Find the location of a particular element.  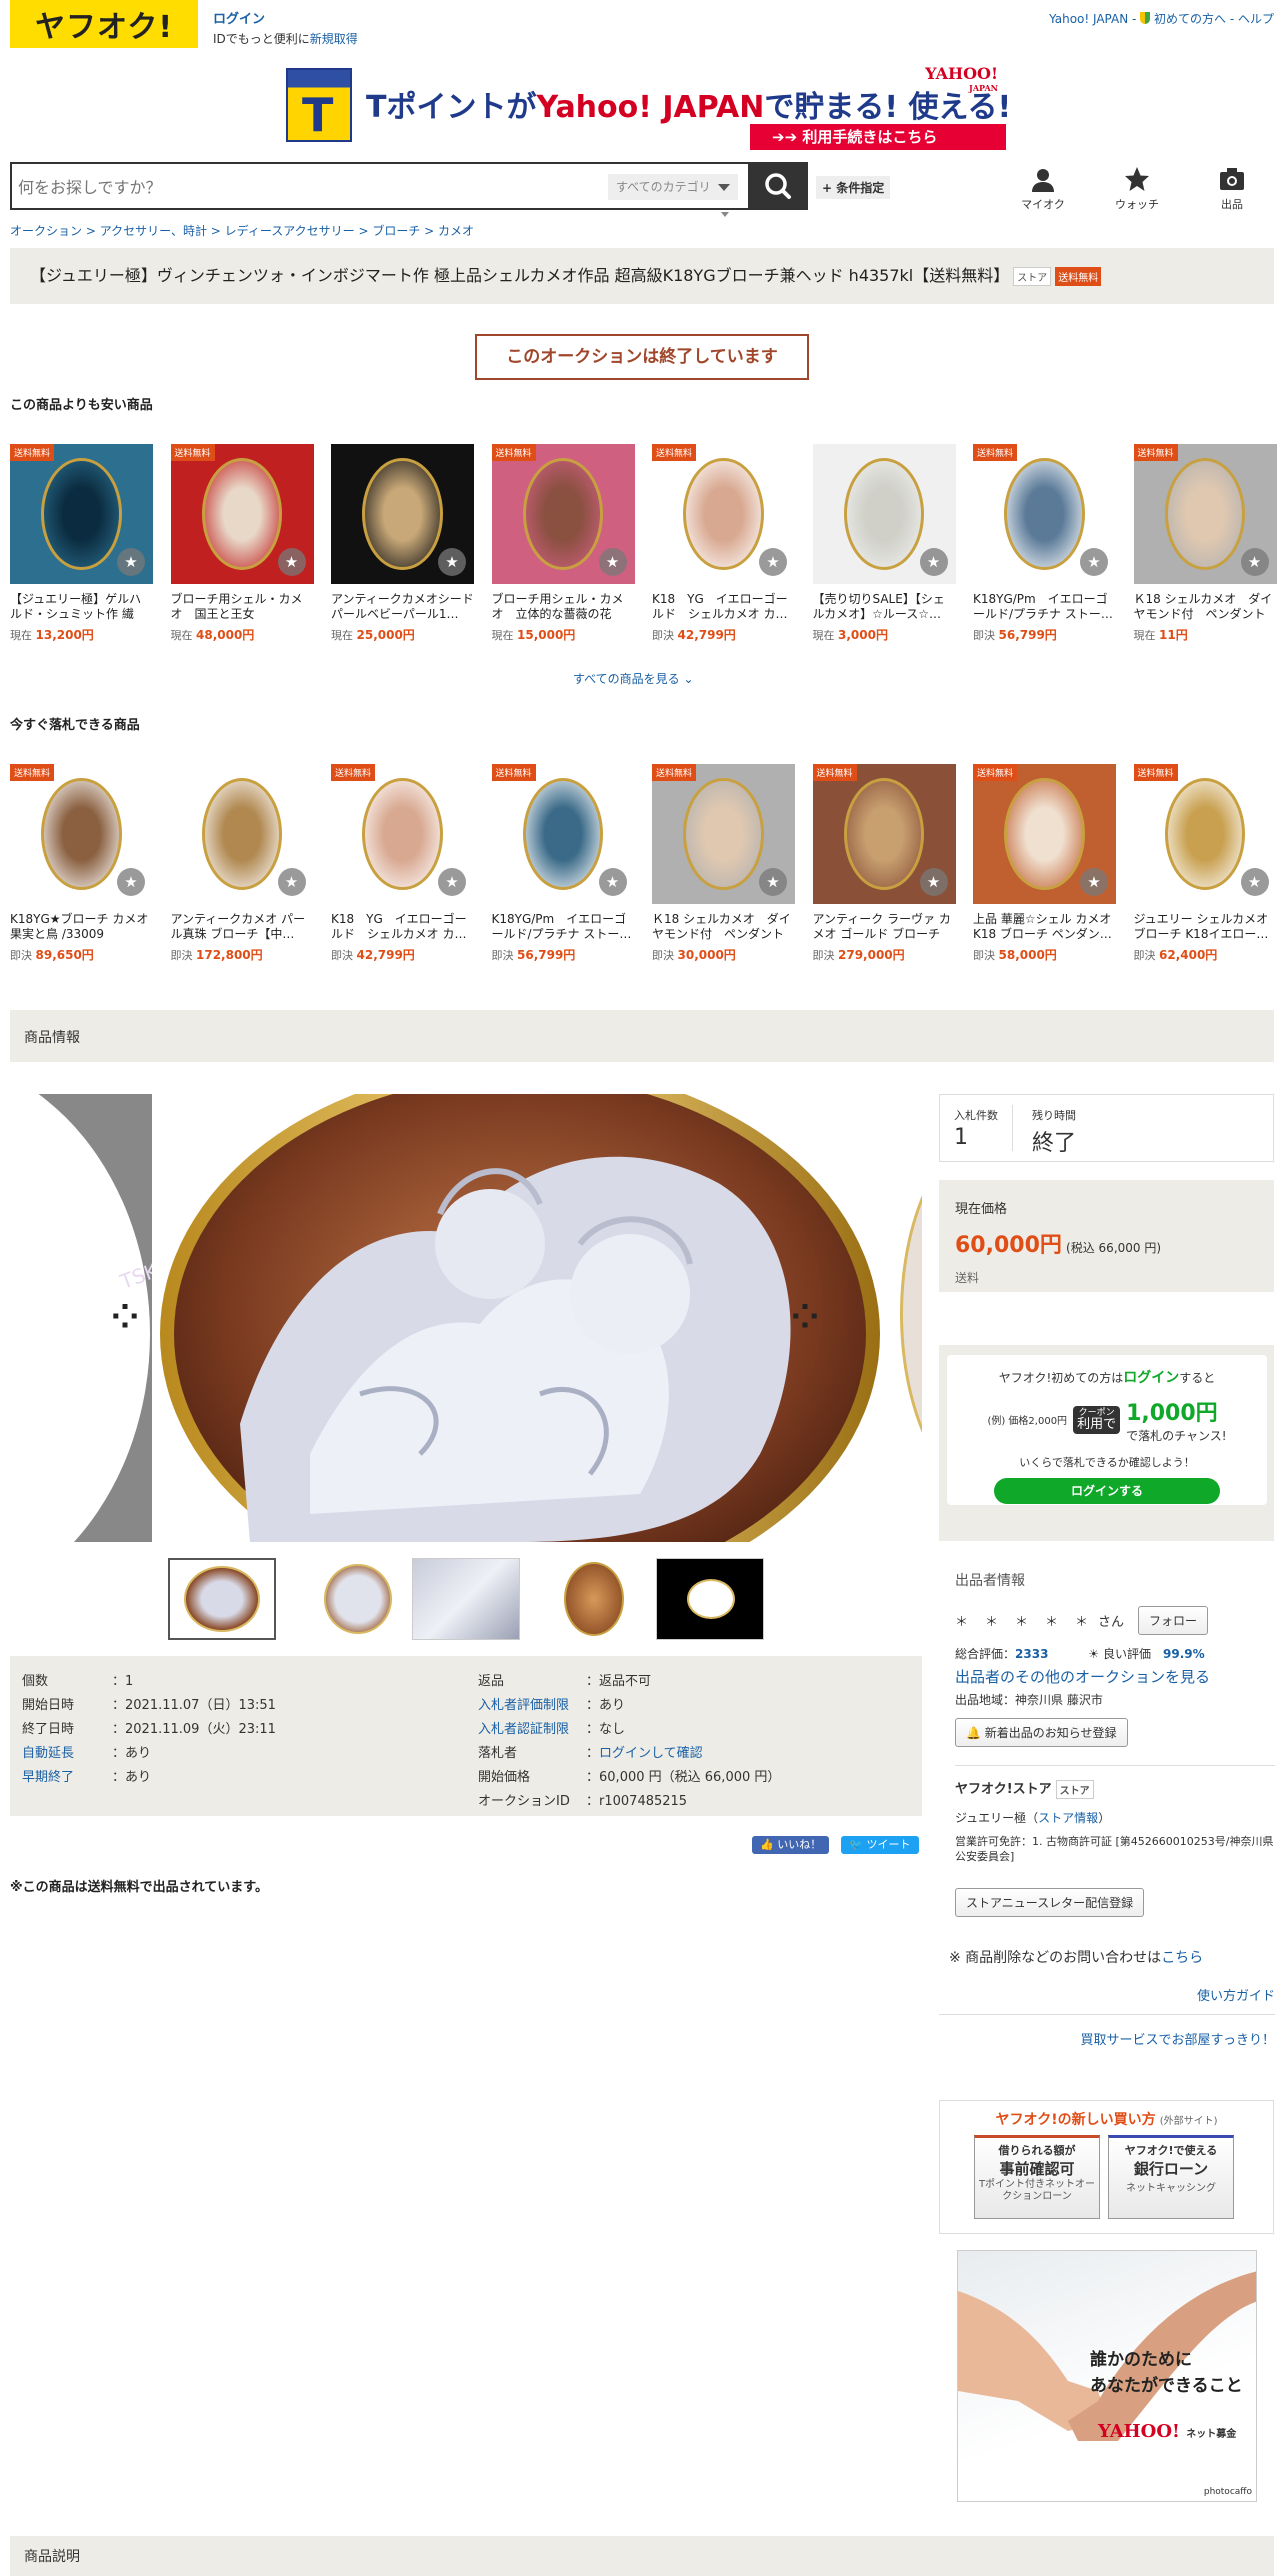

yahoo-japan-link: Yahoo! JAPAN is located at coordinates (1088, 19).